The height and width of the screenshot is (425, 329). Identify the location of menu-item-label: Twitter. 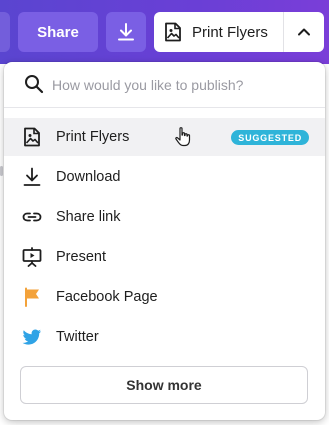
(77, 337).